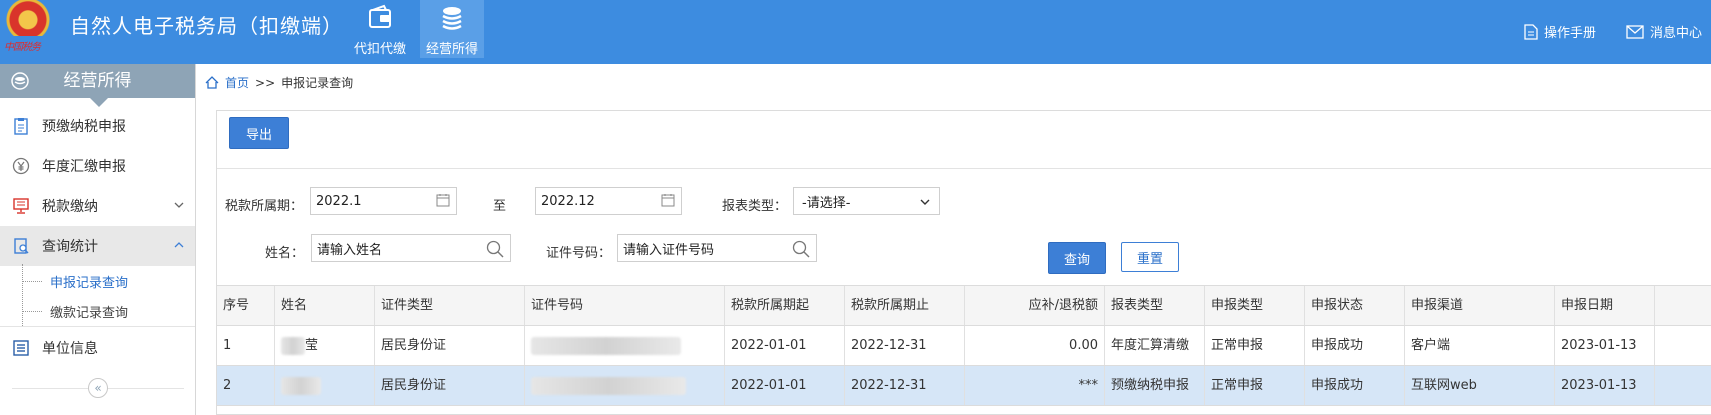 Image resolution: width=1711 pixels, height=415 pixels. What do you see at coordinates (317, 83) in the screenshot?
I see `breadcrumb-current: 申报记录查询` at bounding box center [317, 83].